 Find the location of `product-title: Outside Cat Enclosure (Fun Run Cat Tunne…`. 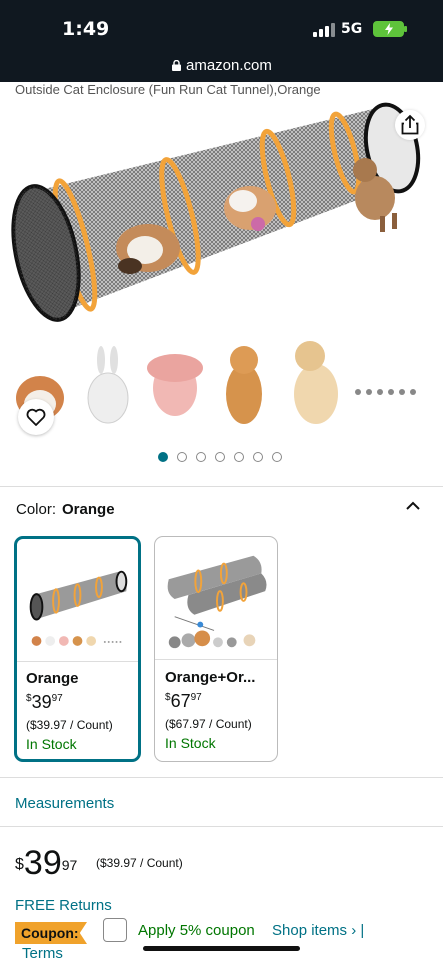

product-title: Outside Cat Enclosure (Fun Run Cat Tunne… is located at coordinates (168, 89).